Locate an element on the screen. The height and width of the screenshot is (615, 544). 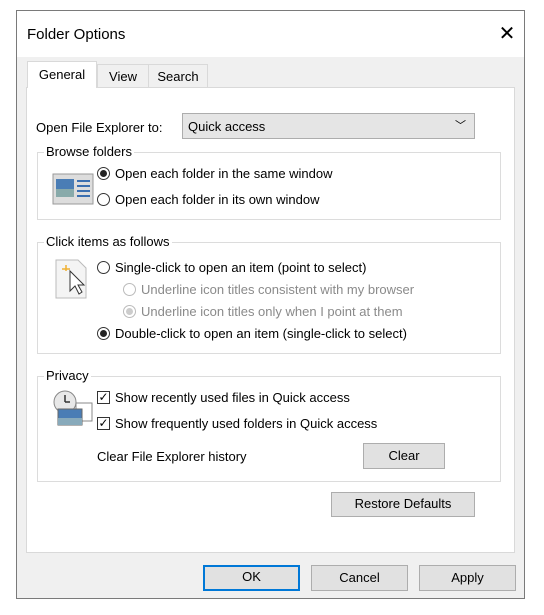
underline-browser-radio is located at coordinates (129, 289).